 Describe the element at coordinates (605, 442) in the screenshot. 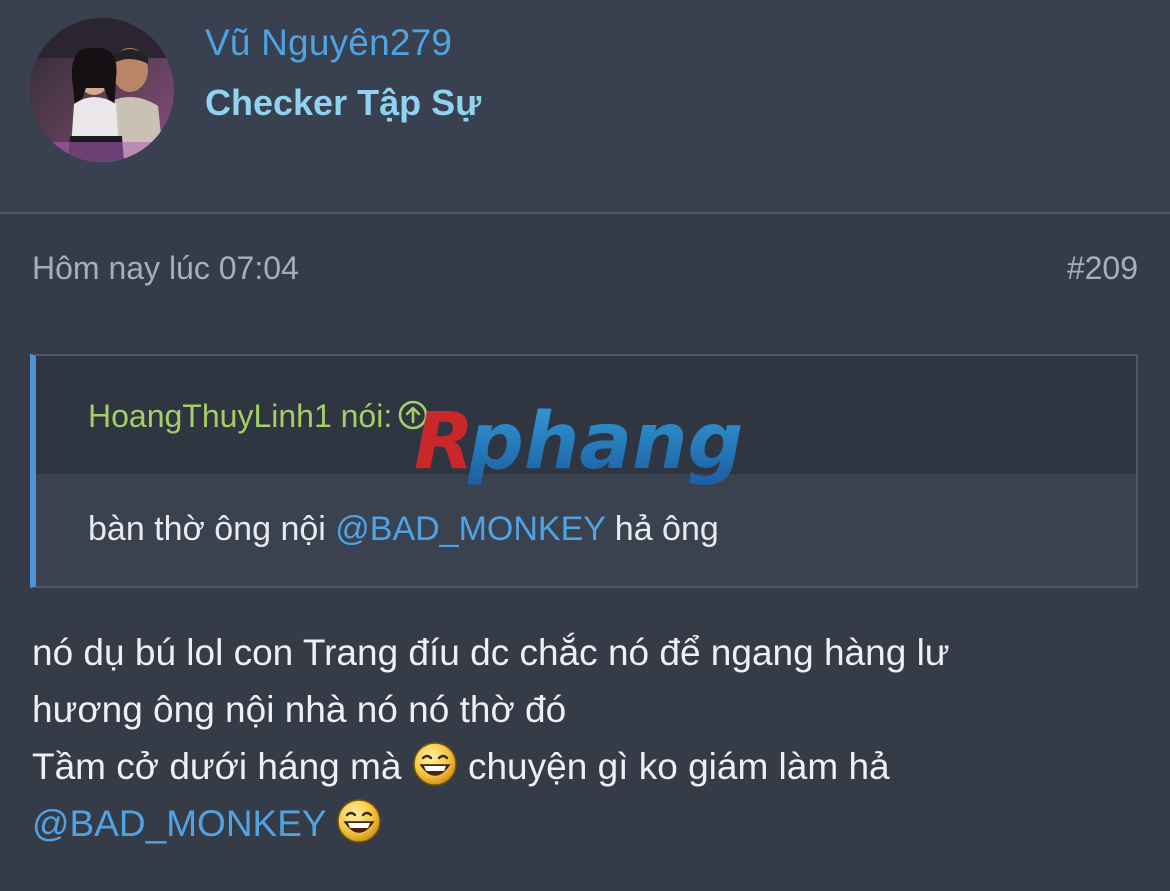

I see `svg-text: phang` at that location.